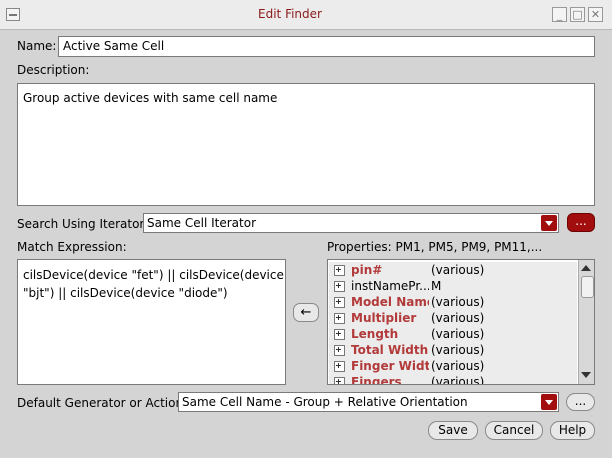  Describe the element at coordinates (586, 268) in the screenshot. I see `scroll-up-icon` at that location.